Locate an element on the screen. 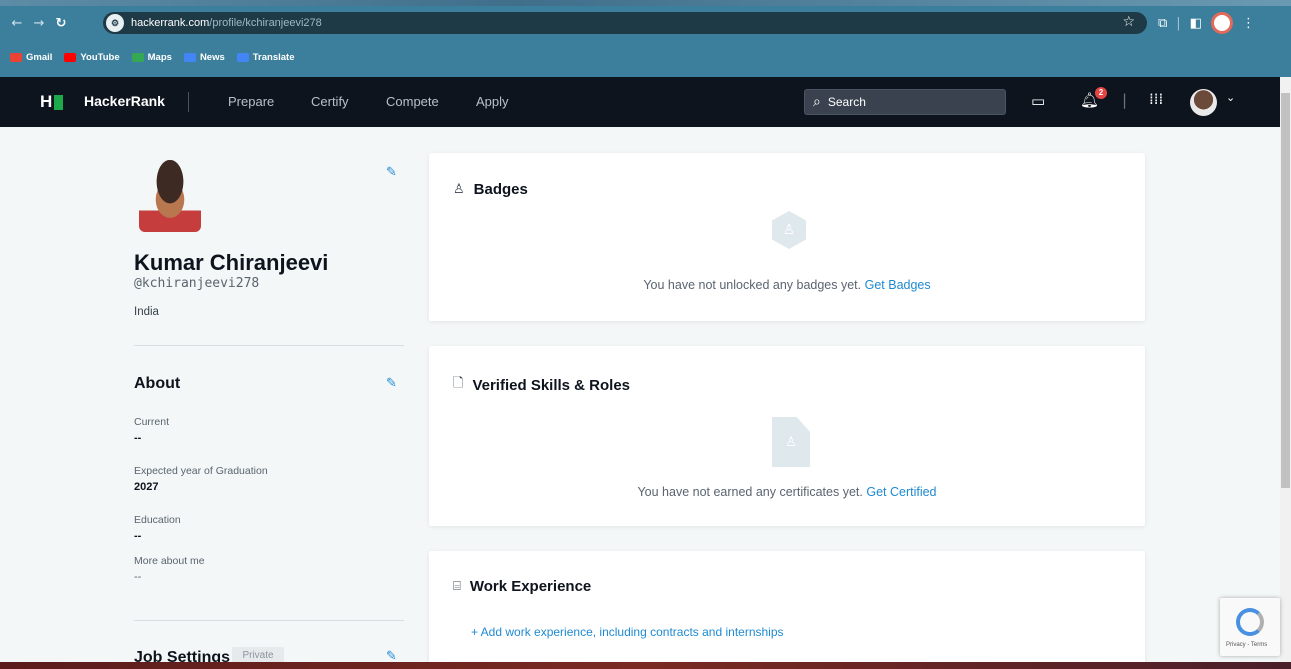 The height and width of the screenshot is (669, 1291). chevron-down-icon: ⌄ is located at coordinates (1230, 97).